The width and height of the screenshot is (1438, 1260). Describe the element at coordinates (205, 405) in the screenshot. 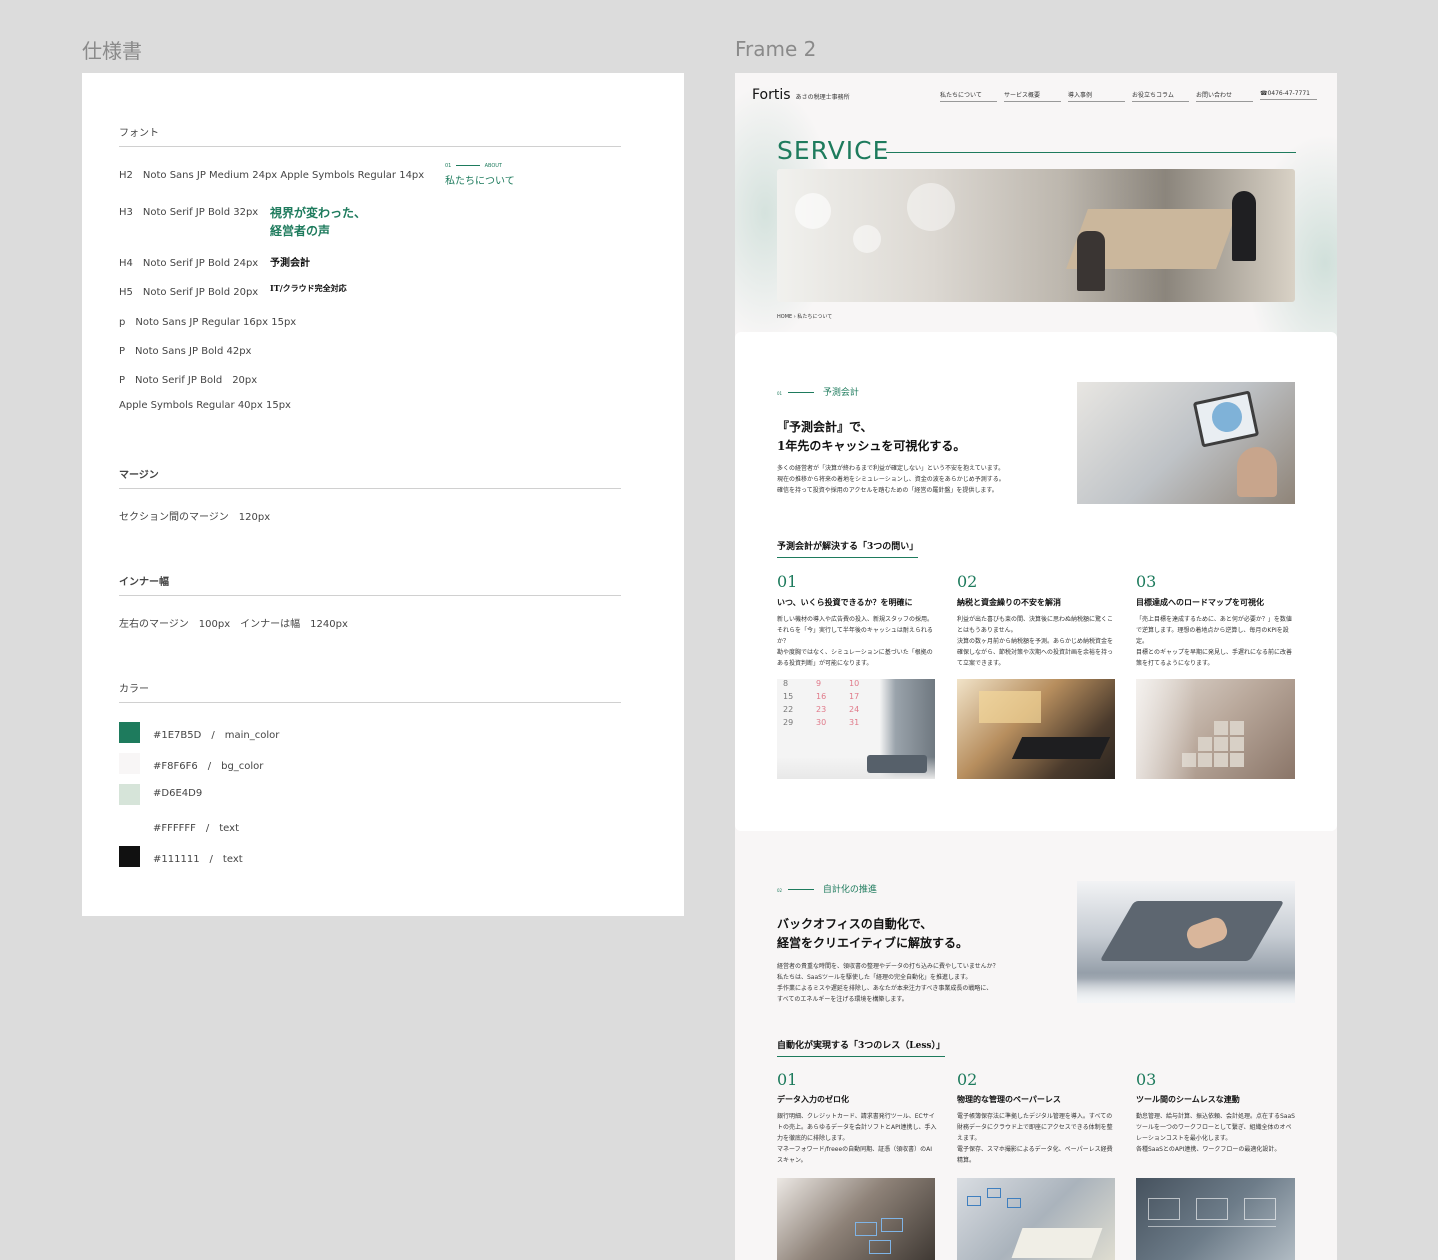

I see `font-spec-apple: Apple Symbols Regular 40px 15px` at that location.